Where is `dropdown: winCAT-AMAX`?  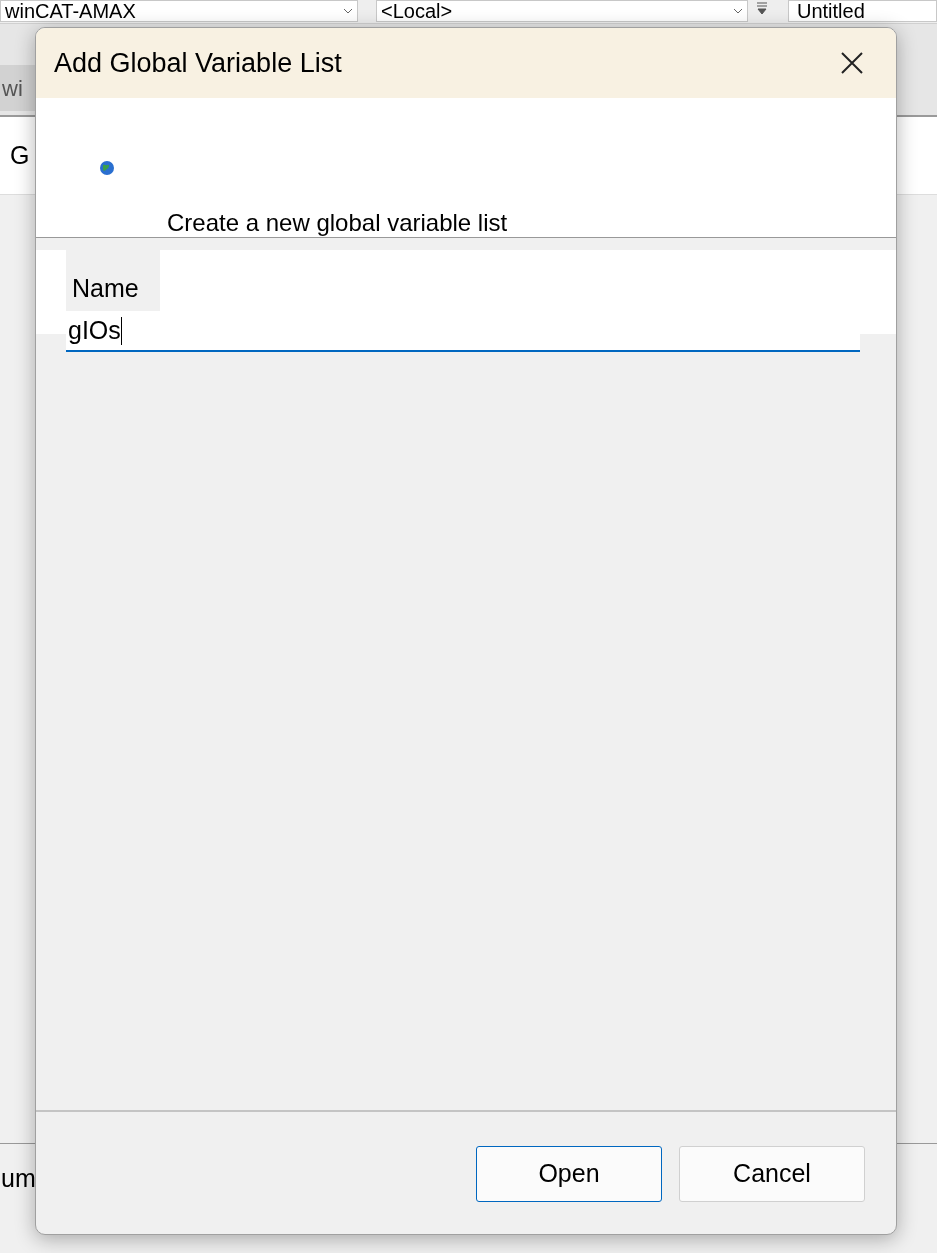
dropdown: winCAT-AMAX is located at coordinates (179, 11).